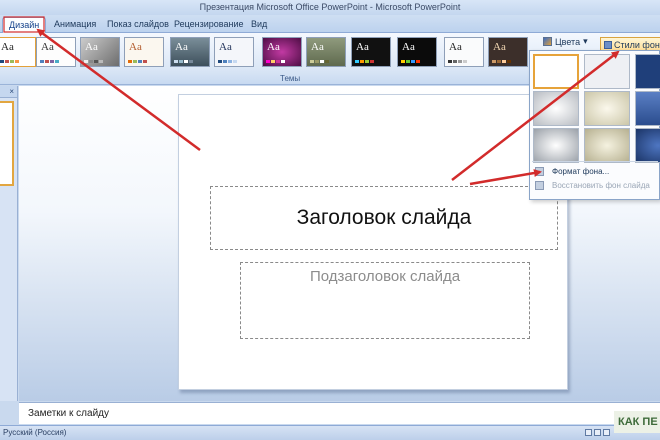 The height and width of the screenshot is (440, 660). I want to click on background-styles-label: Стили фона, so click(637, 45).